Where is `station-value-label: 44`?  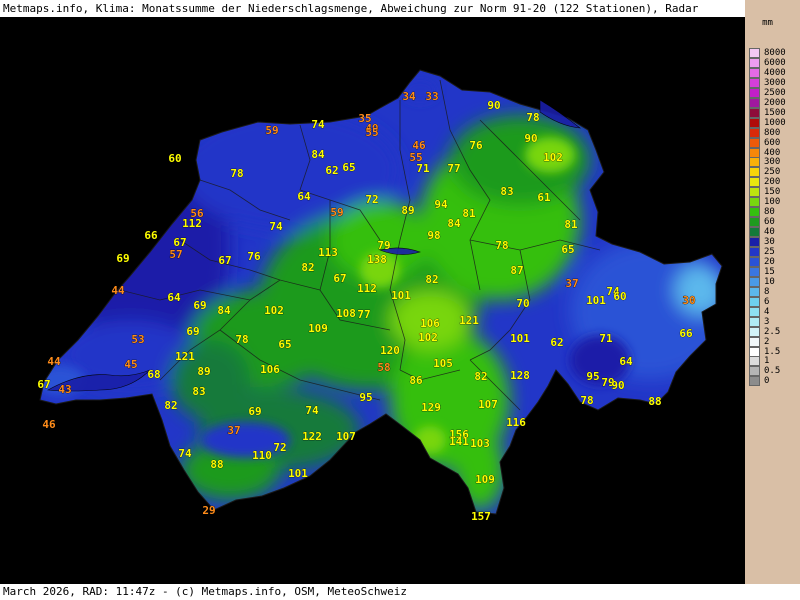
station-value-label: 44 is located at coordinates (118, 290).